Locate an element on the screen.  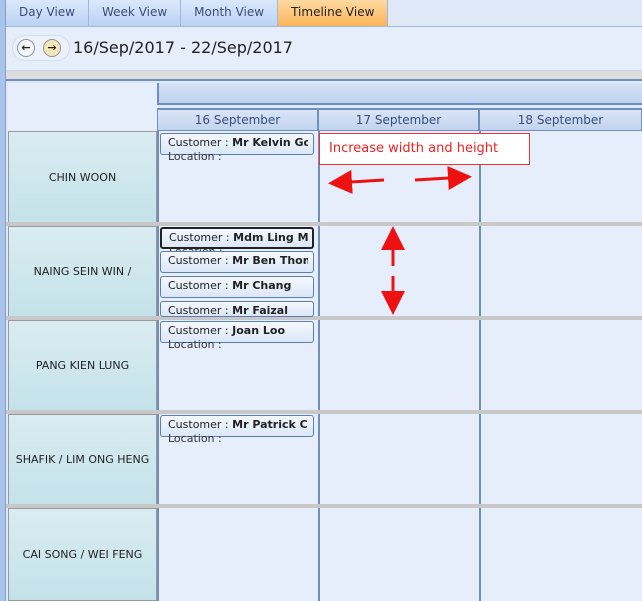
annotation-arrows is located at coordinates (400, 240).